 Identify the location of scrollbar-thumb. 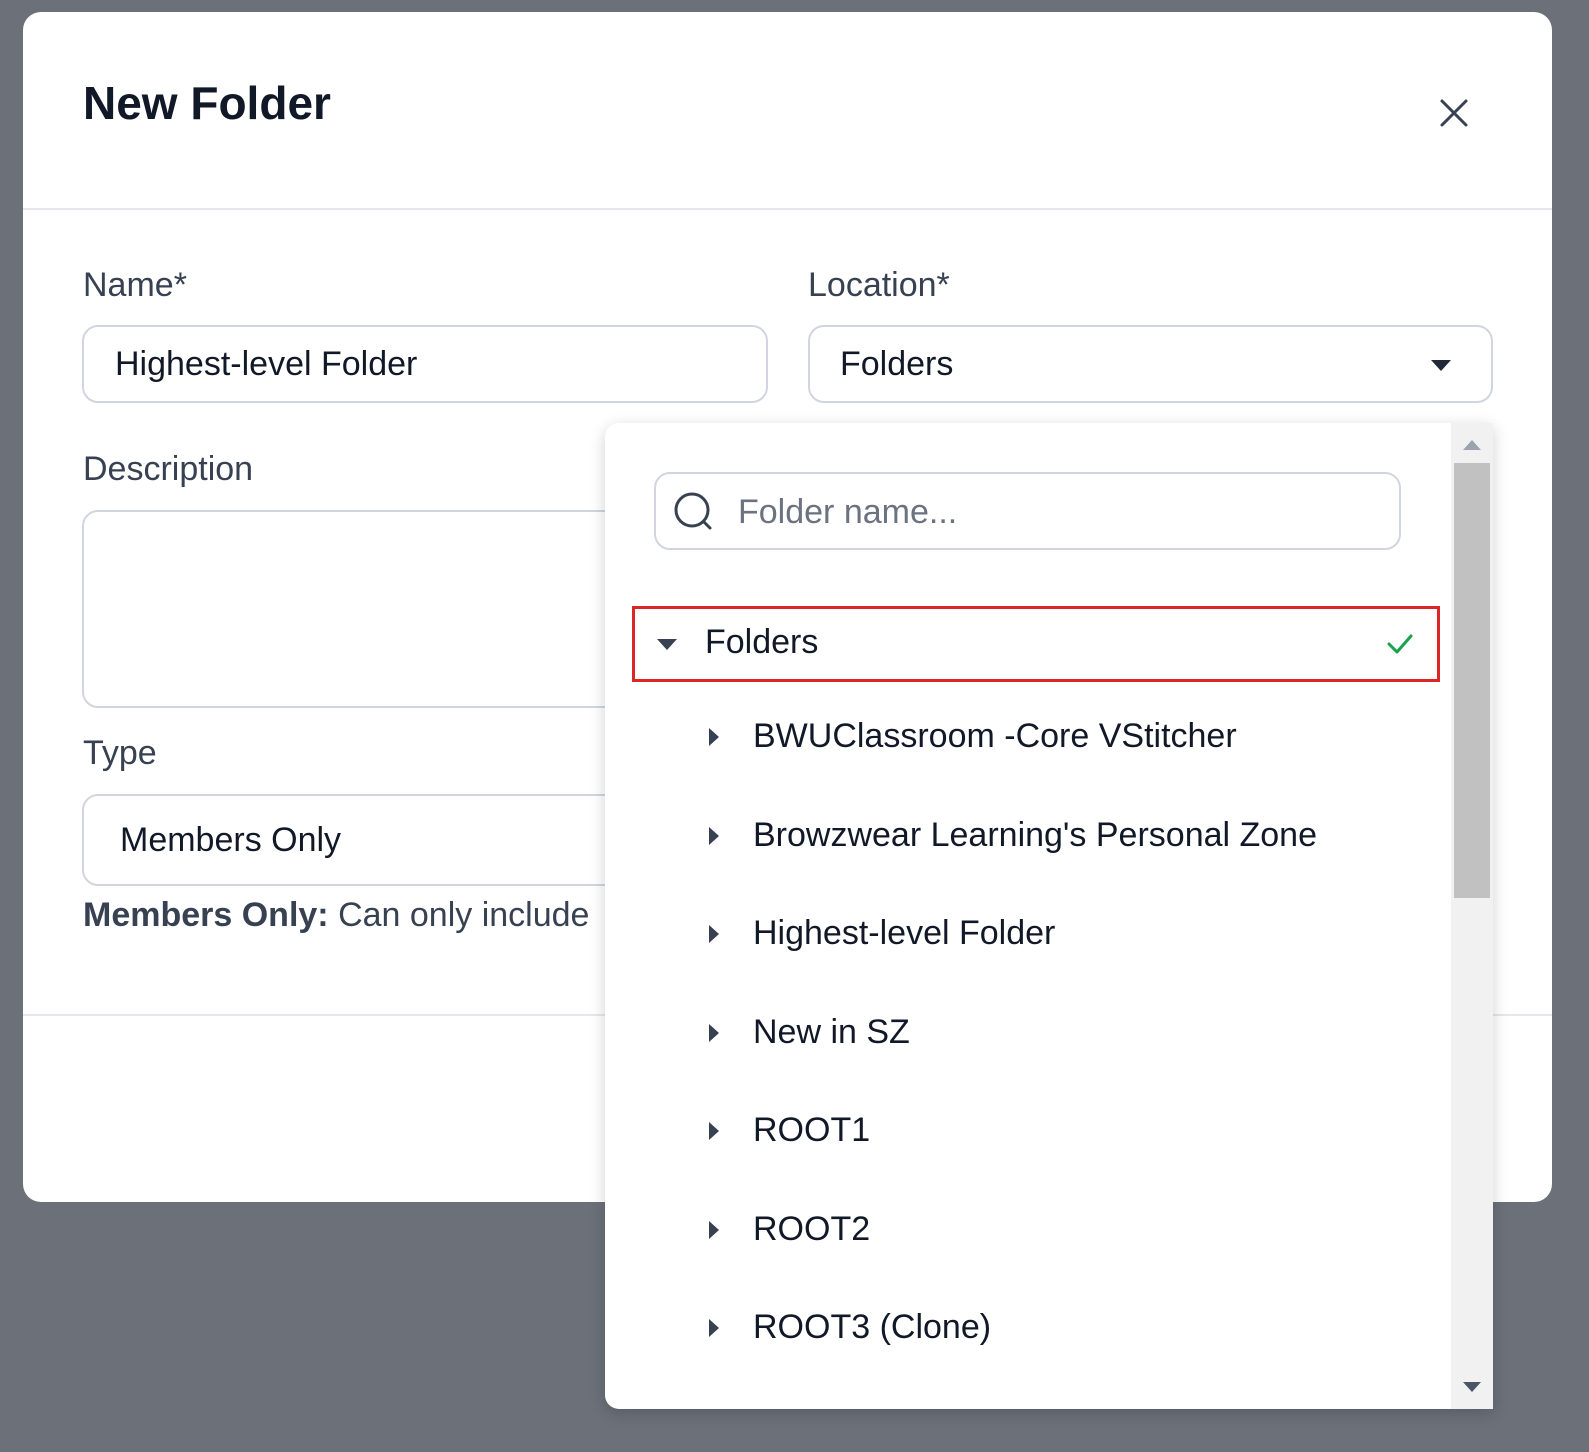
(1472, 680).